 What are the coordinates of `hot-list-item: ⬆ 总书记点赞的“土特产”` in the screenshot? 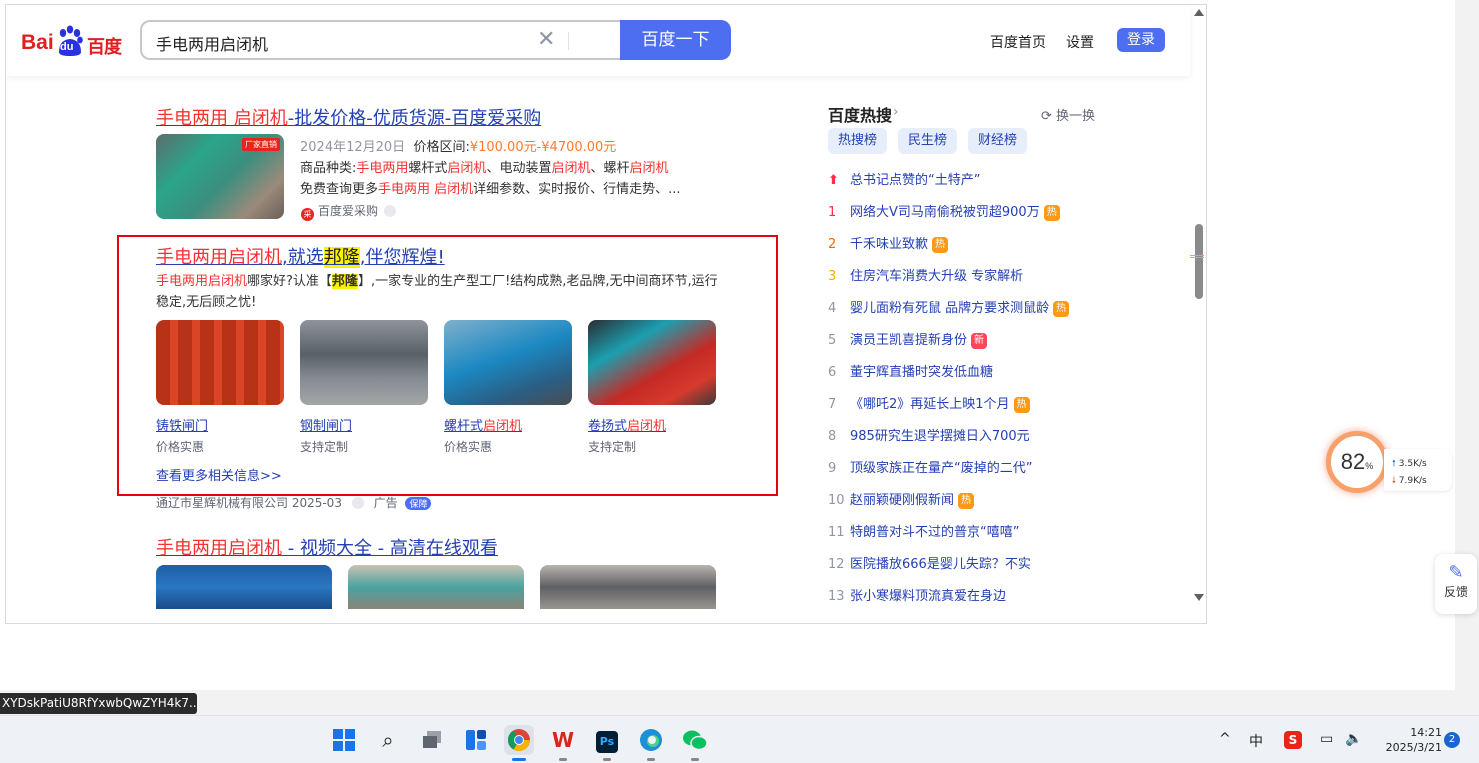 It's located at (904, 178).